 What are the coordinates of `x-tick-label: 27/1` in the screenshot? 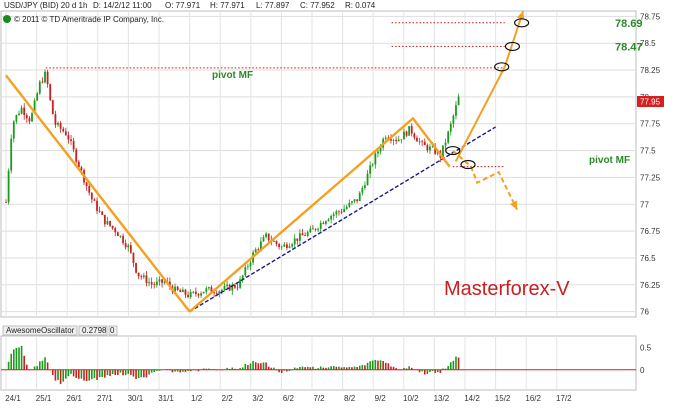 It's located at (105, 398).